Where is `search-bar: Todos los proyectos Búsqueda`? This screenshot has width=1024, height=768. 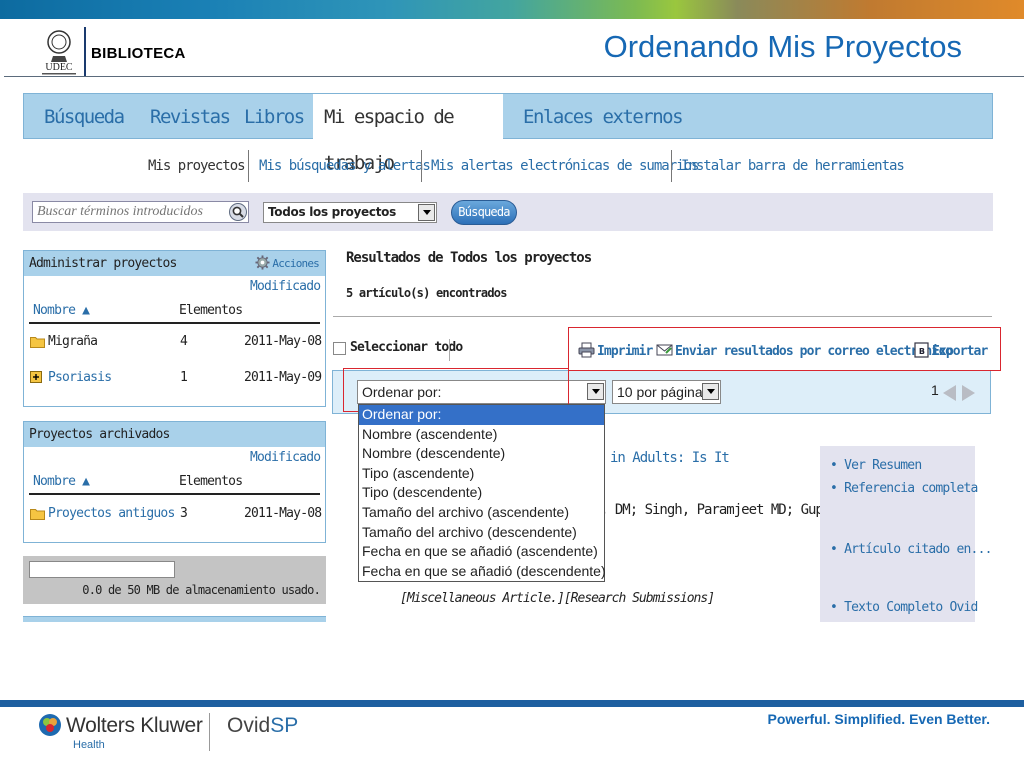 search-bar: Todos los proyectos Búsqueda is located at coordinates (508, 212).